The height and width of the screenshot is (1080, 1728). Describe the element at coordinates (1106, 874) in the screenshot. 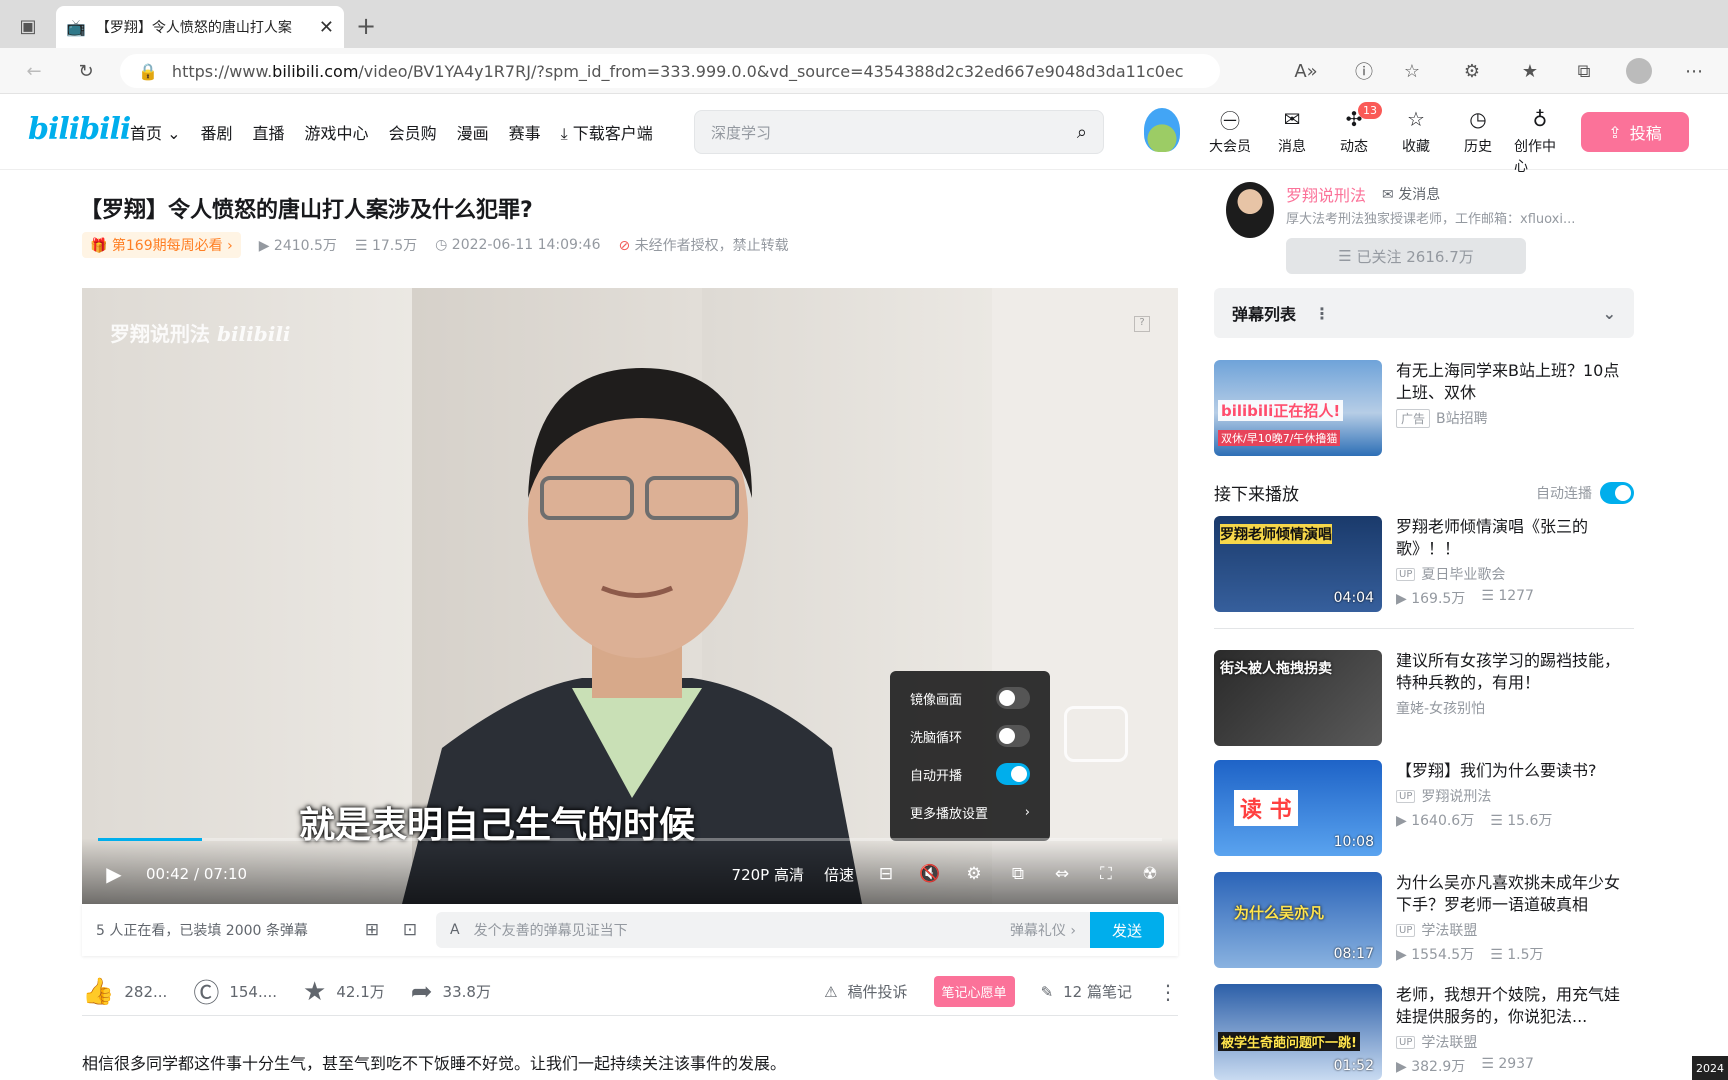

I see `web-fullscreen-icon: ⛶` at that location.